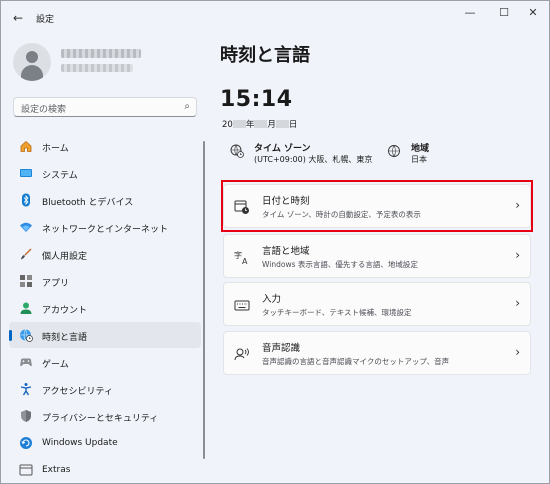 The width and height of the screenshot is (550, 484). I want to click on sidebar-item-windows-update: Windows Update, so click(105, 443).